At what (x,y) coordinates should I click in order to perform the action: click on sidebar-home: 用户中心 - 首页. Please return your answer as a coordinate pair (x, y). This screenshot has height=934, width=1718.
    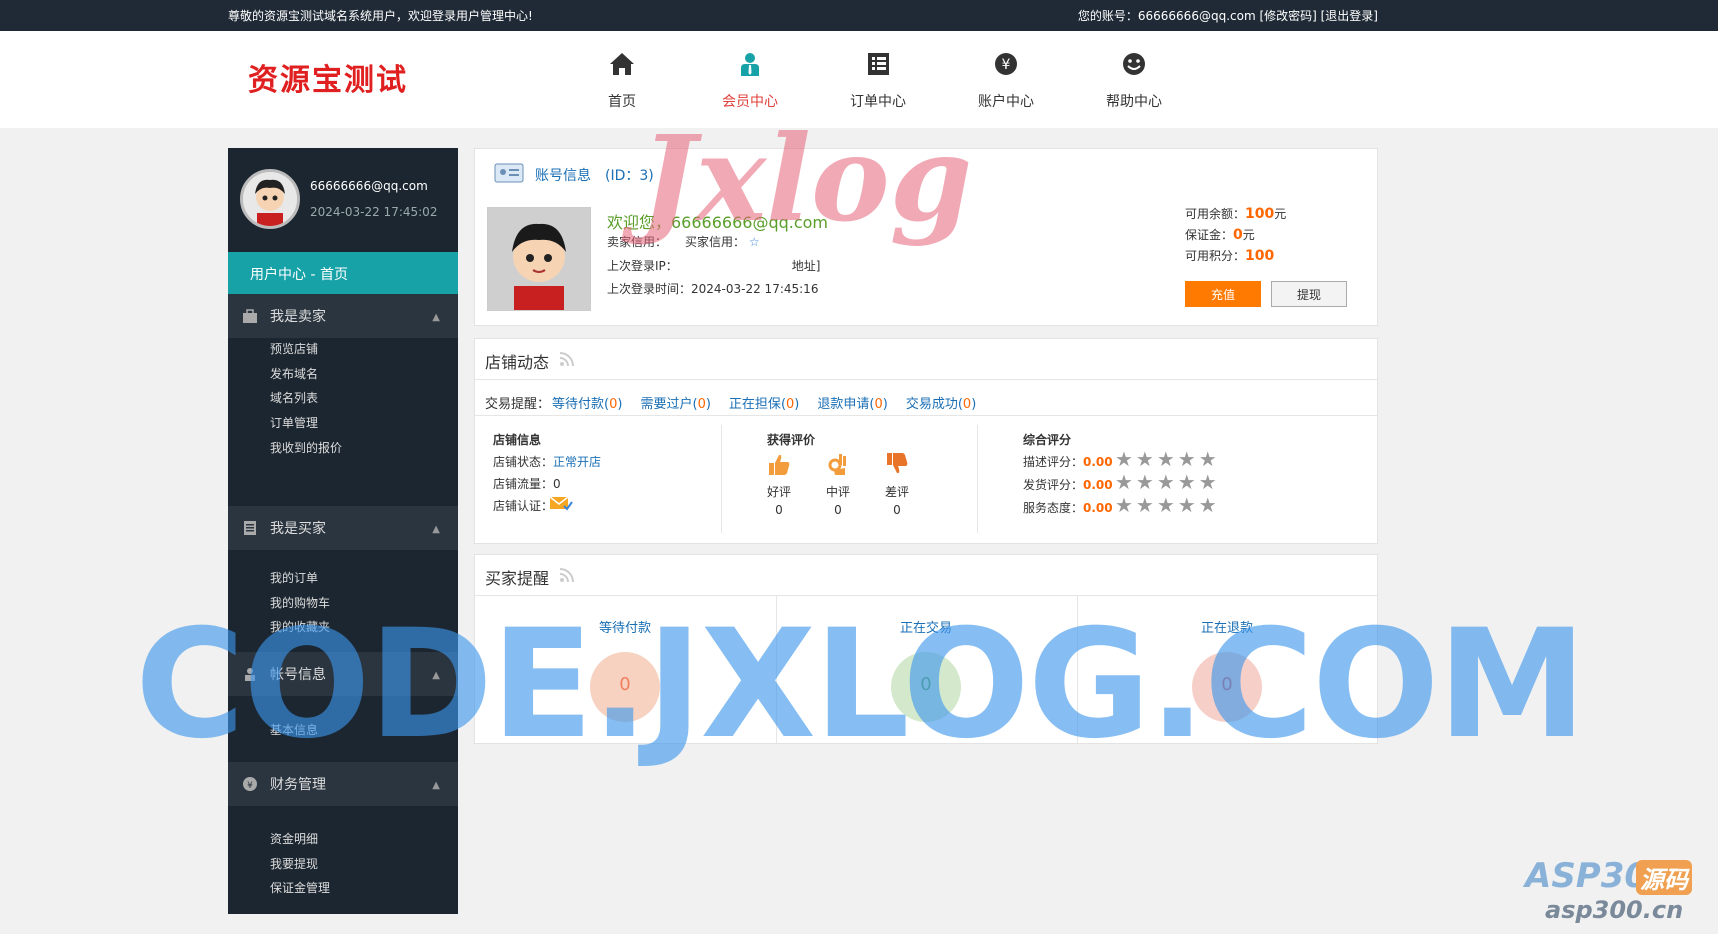
    Looking at the image, I should click on (343, 273).